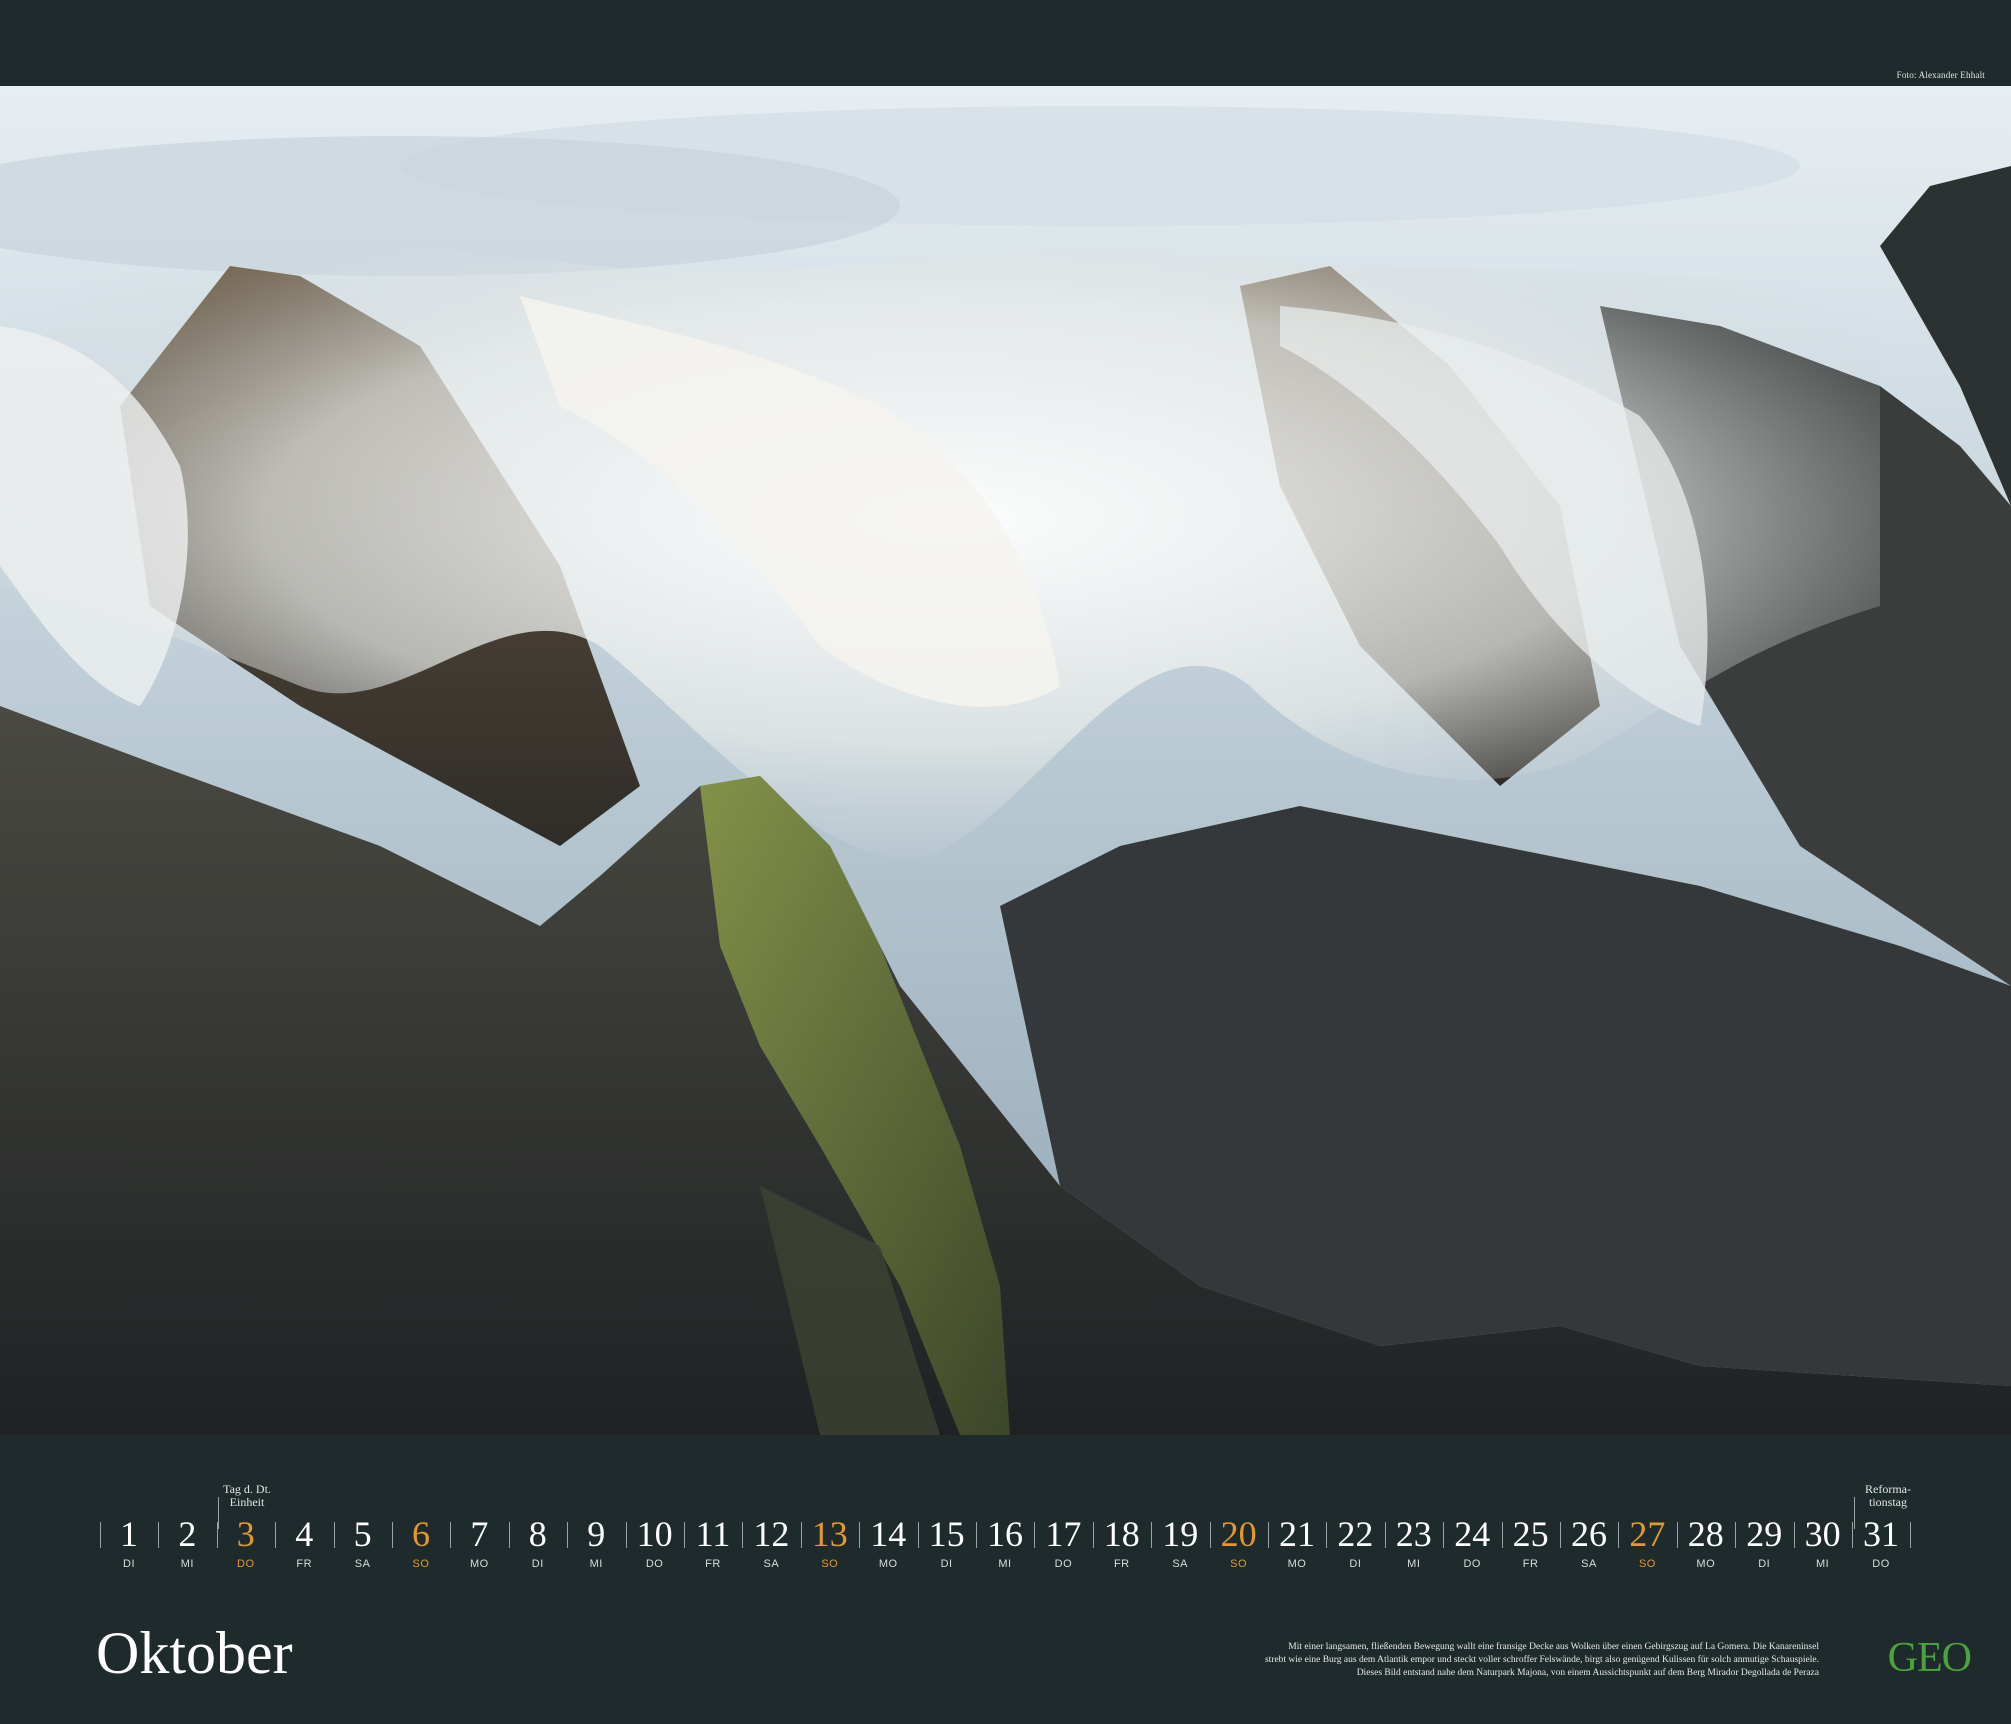 The image size is (2011, 1724). I want to click on day-cell: 19 SA, so click(1180, 1543).